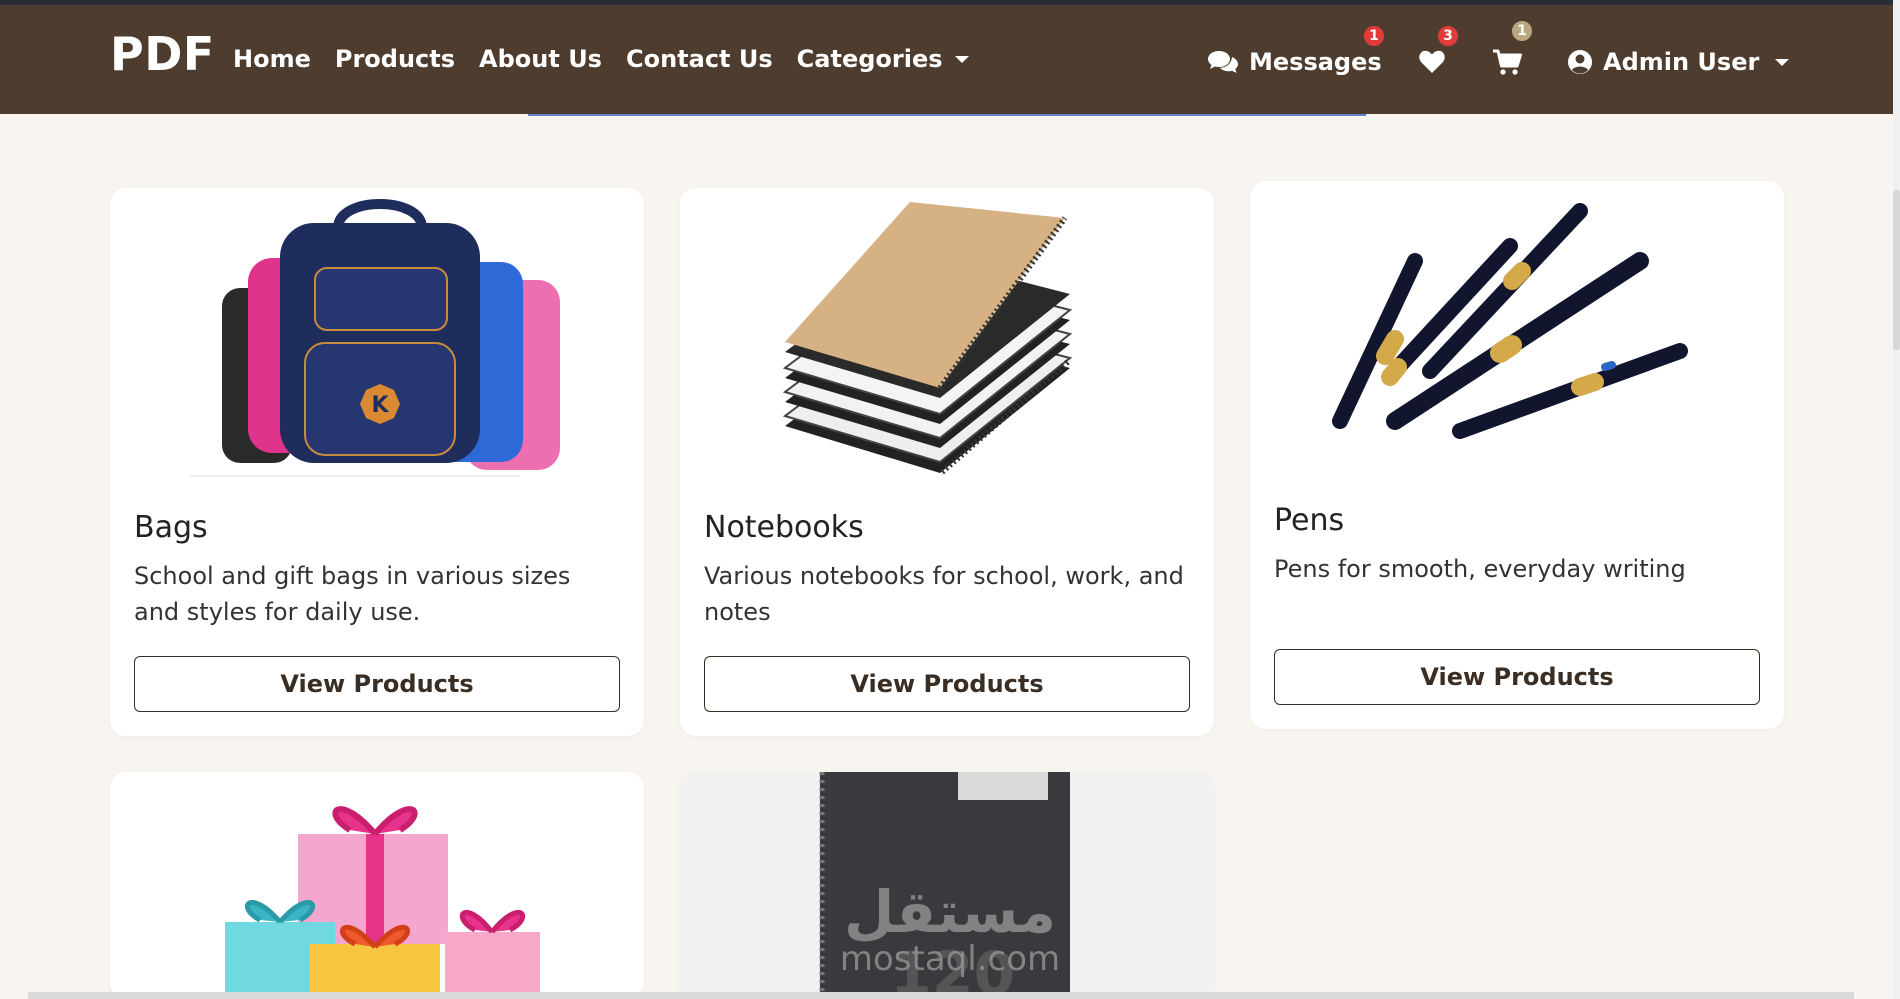 The width and height of the screenshot is (1900, 999). What do you see at coordinates (1432, 61) in the screenshot?
I see `heart-icon` at bounding box center [1432, 61].